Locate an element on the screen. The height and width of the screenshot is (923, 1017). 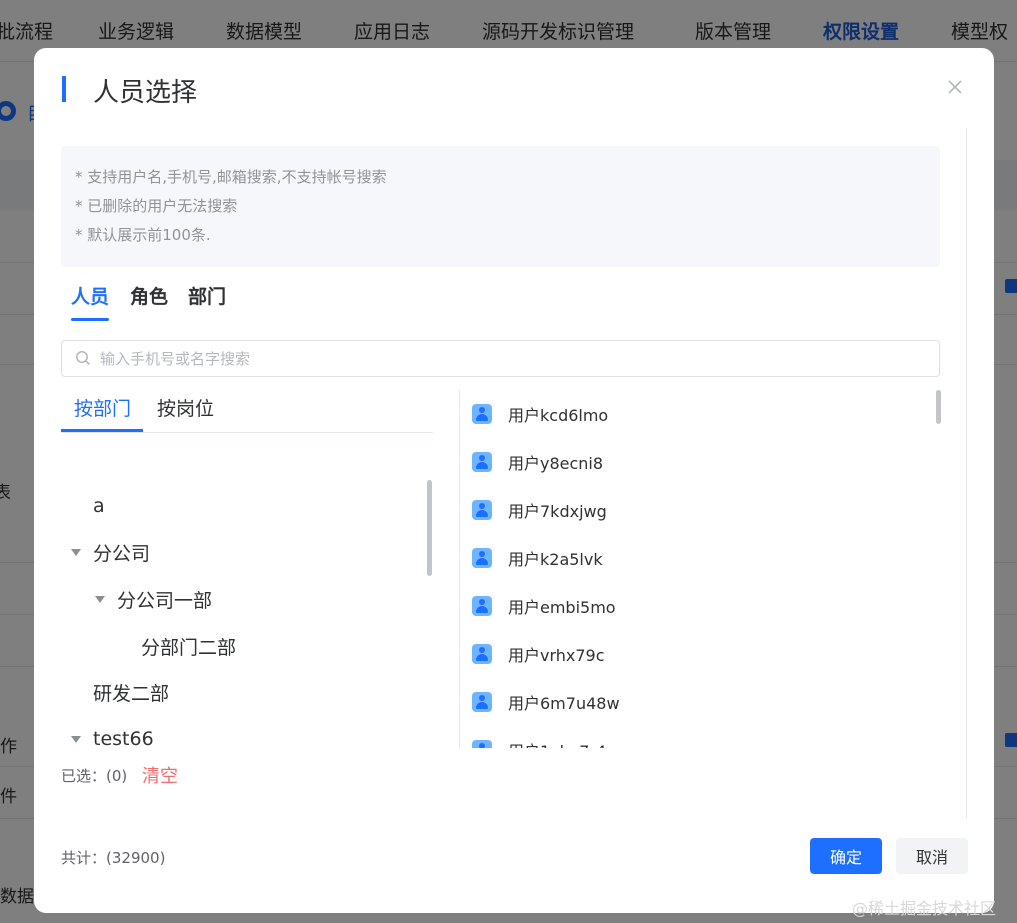
subtab-active-indicator is located at coordinates (102, 430).